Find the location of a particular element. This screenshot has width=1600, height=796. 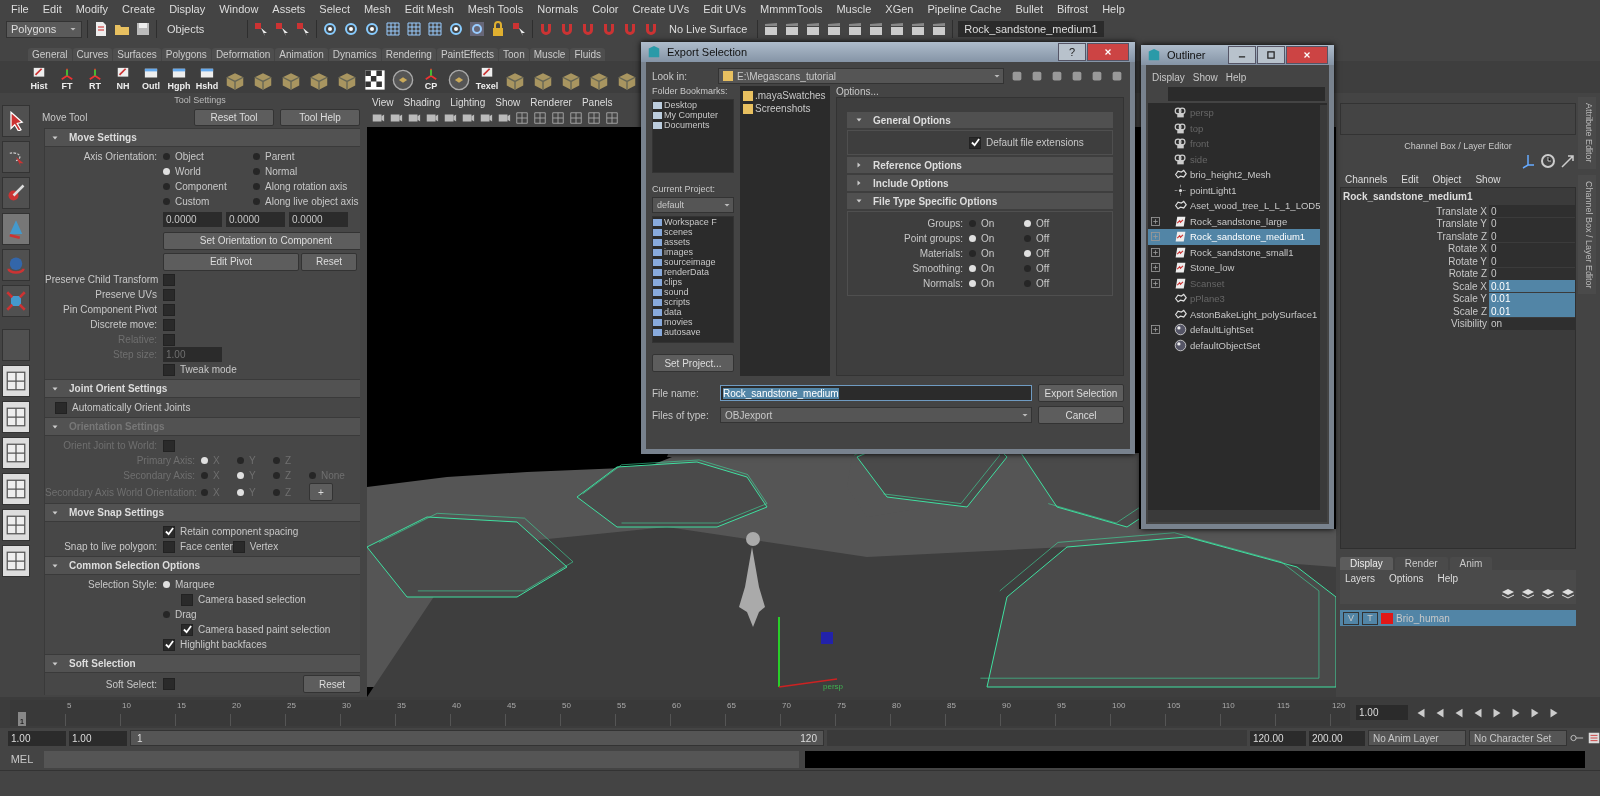

radio-option: World is located at coordinates (208, 171).